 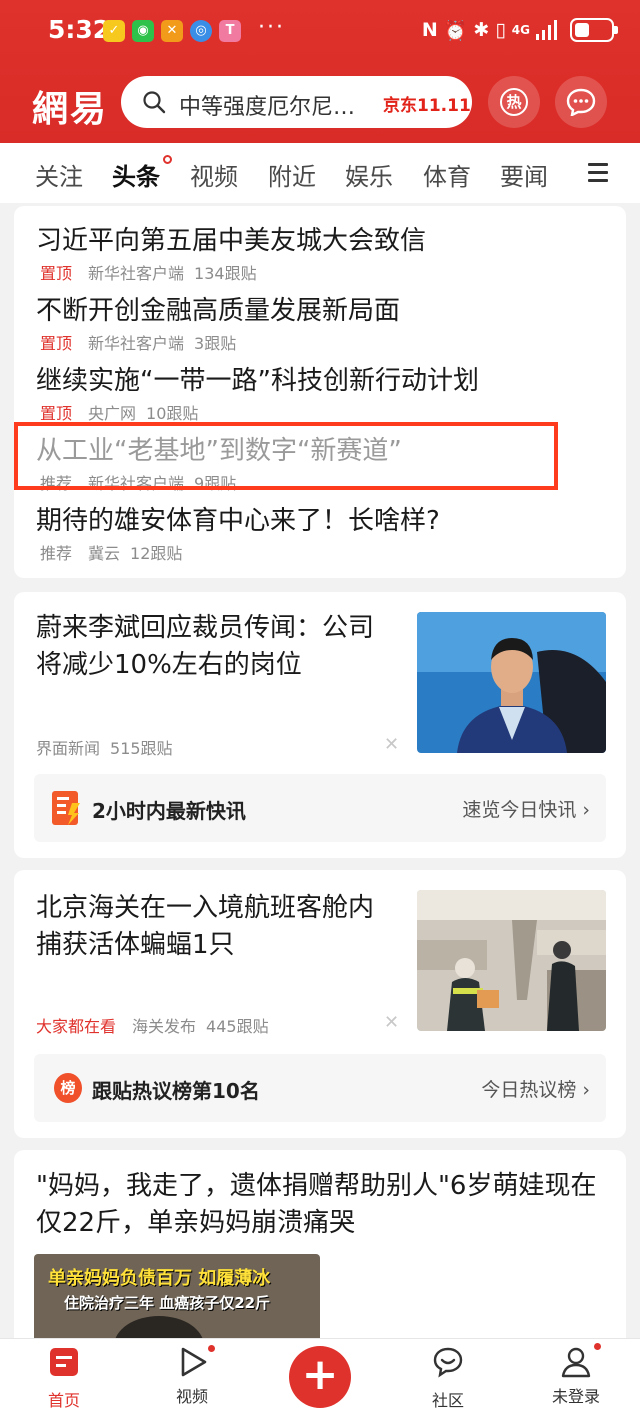 I want to click on yellow-app-icon: ✓, so click(x=114, y=31).